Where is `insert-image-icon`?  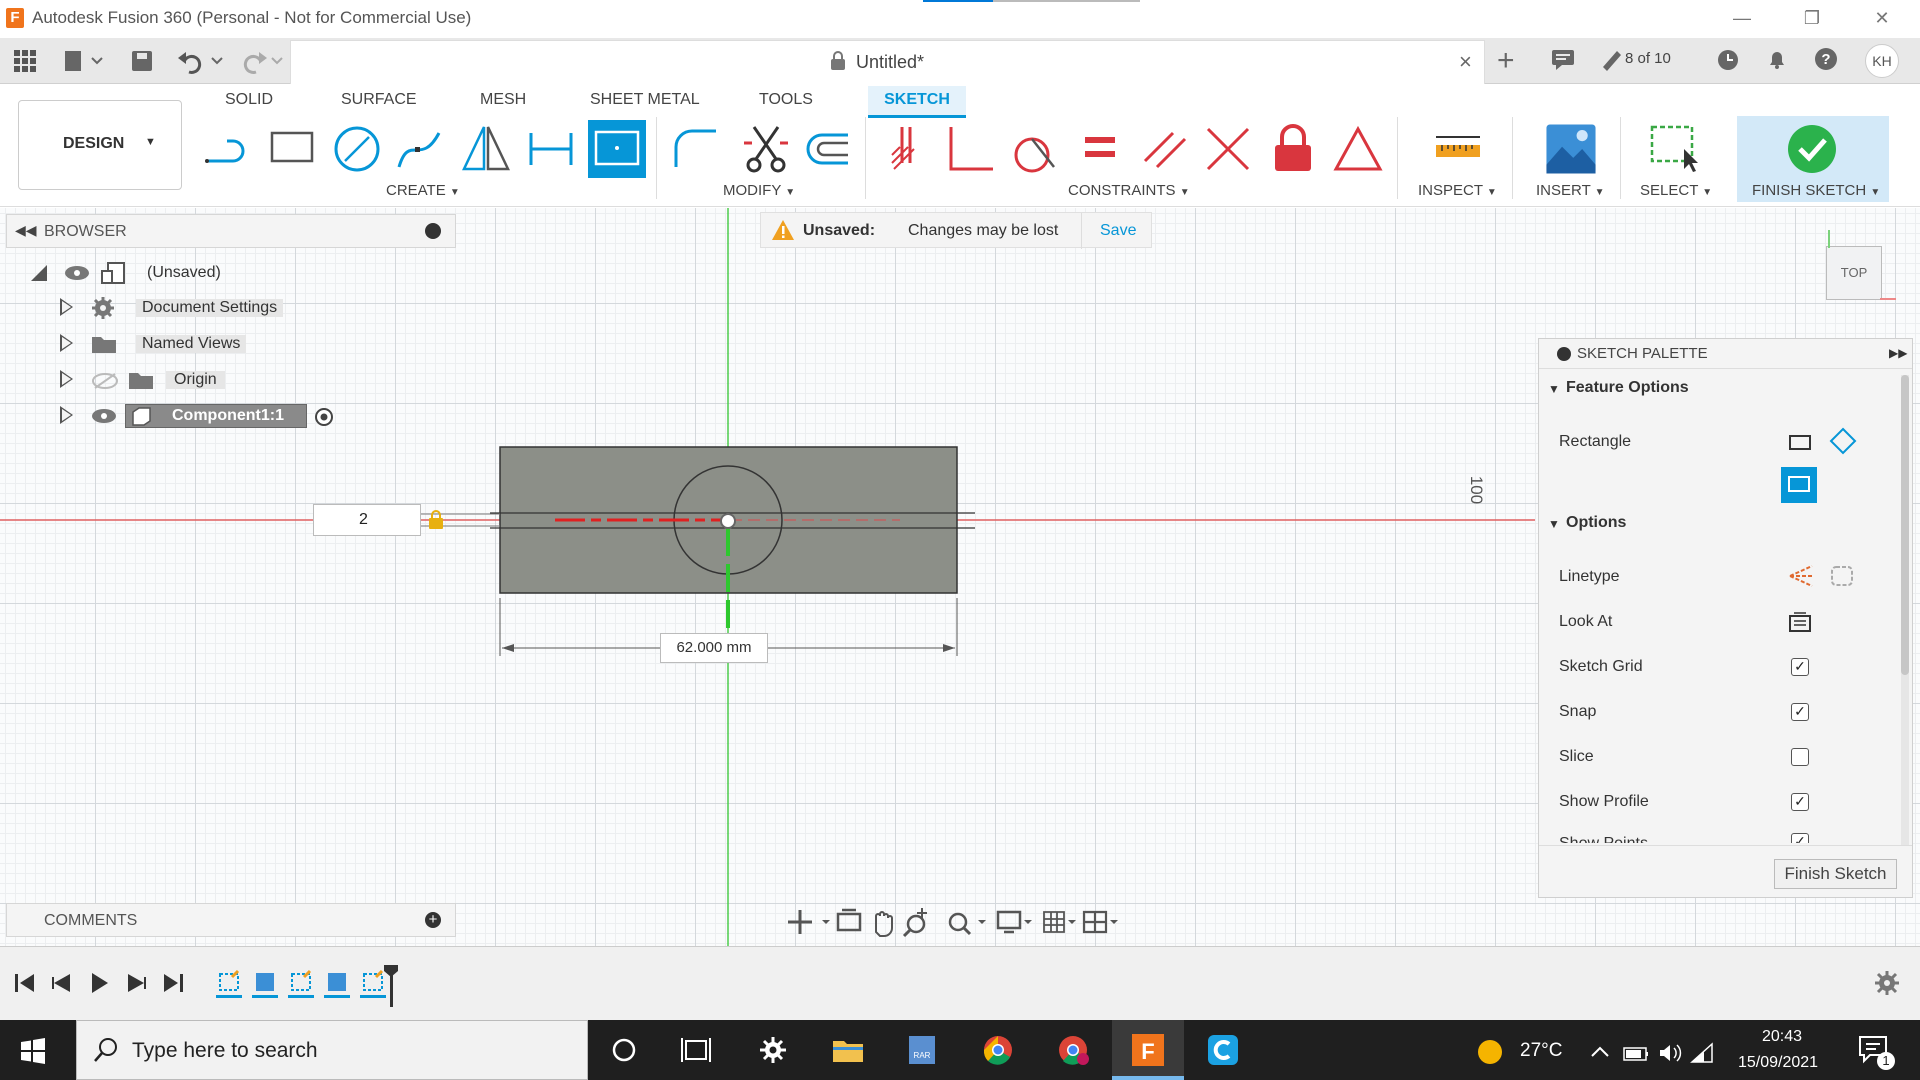 insert-image-icon is located at coordinates (1571, 149).